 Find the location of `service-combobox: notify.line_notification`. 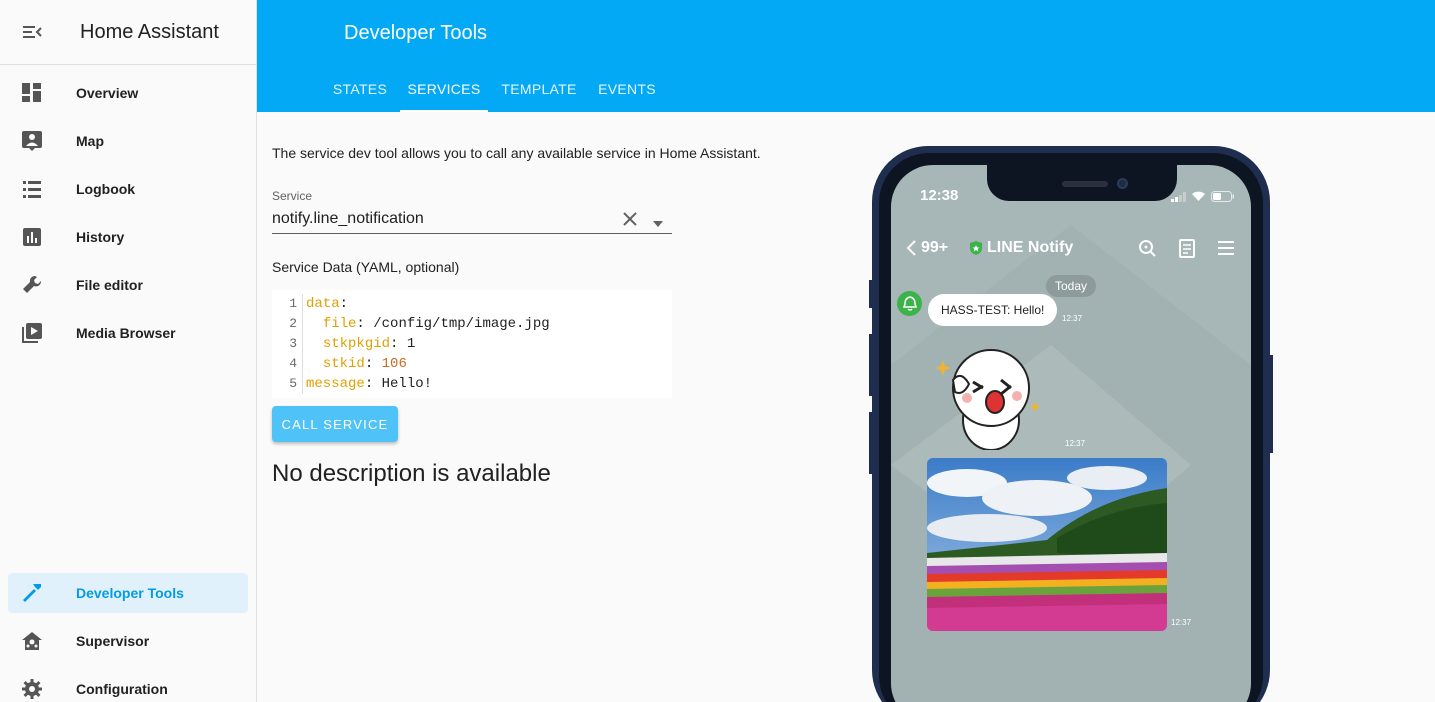

service-combobox: notify.line_notification is located at coordinates (472, 220).